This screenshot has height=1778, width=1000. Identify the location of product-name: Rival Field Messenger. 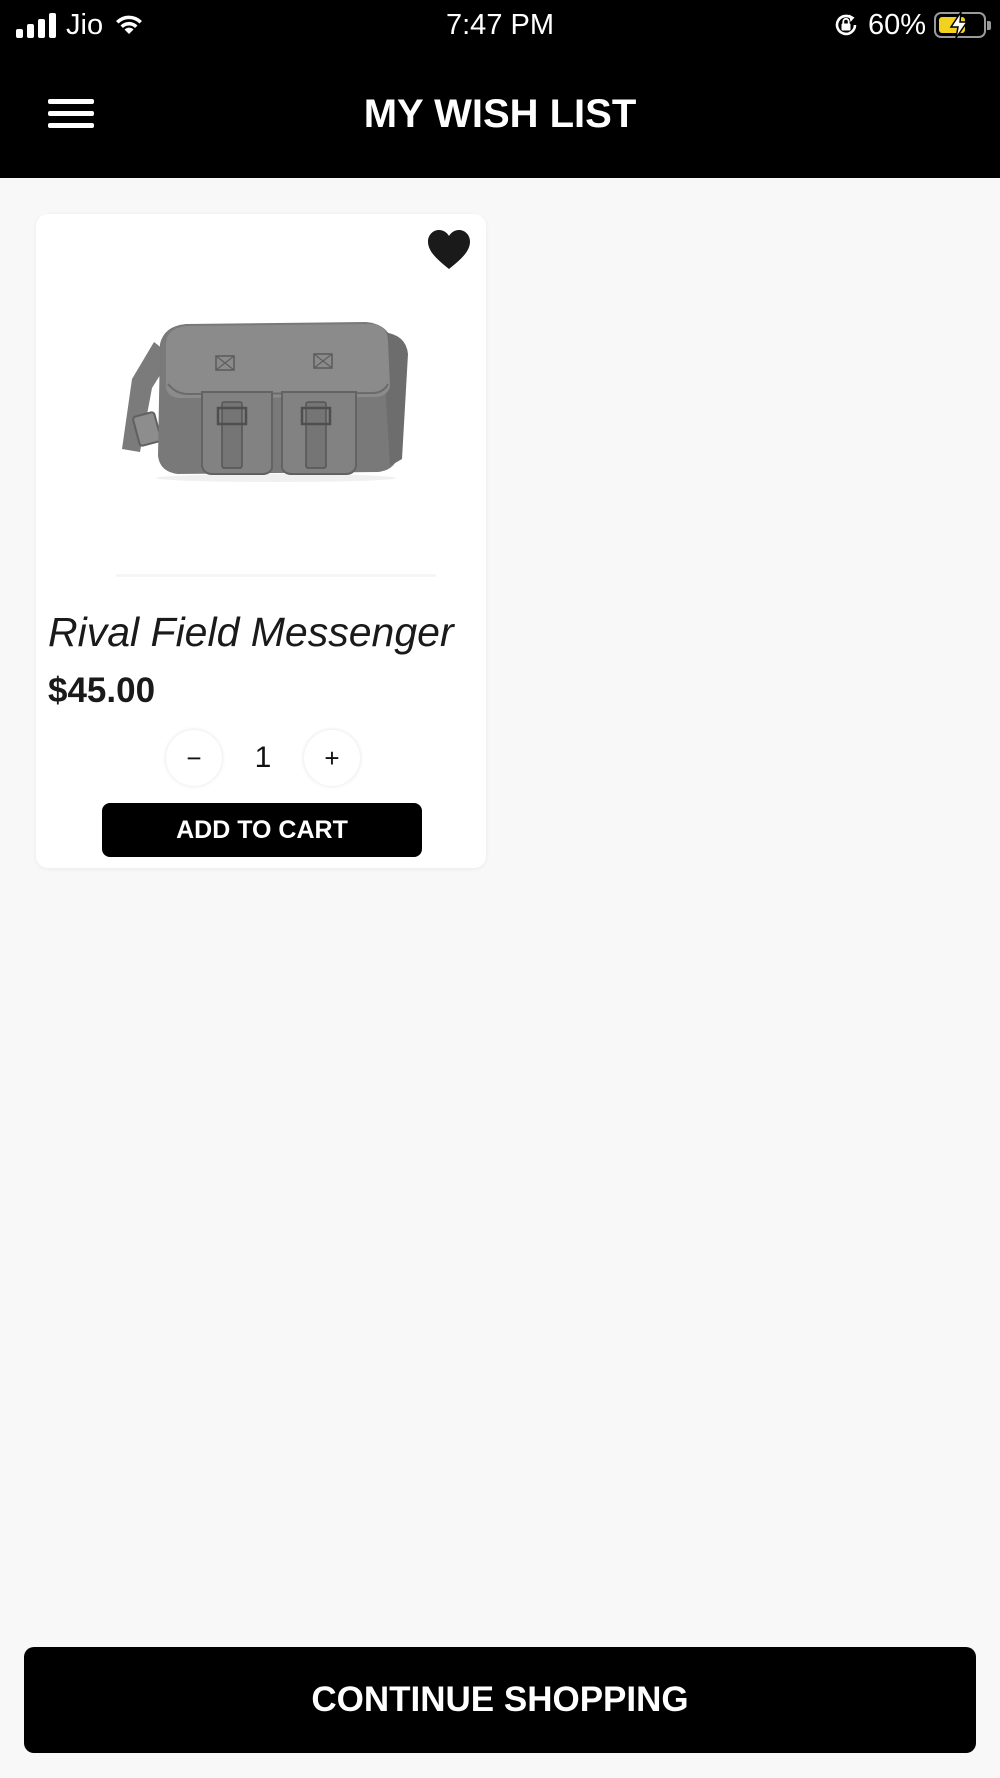
(251, 632).